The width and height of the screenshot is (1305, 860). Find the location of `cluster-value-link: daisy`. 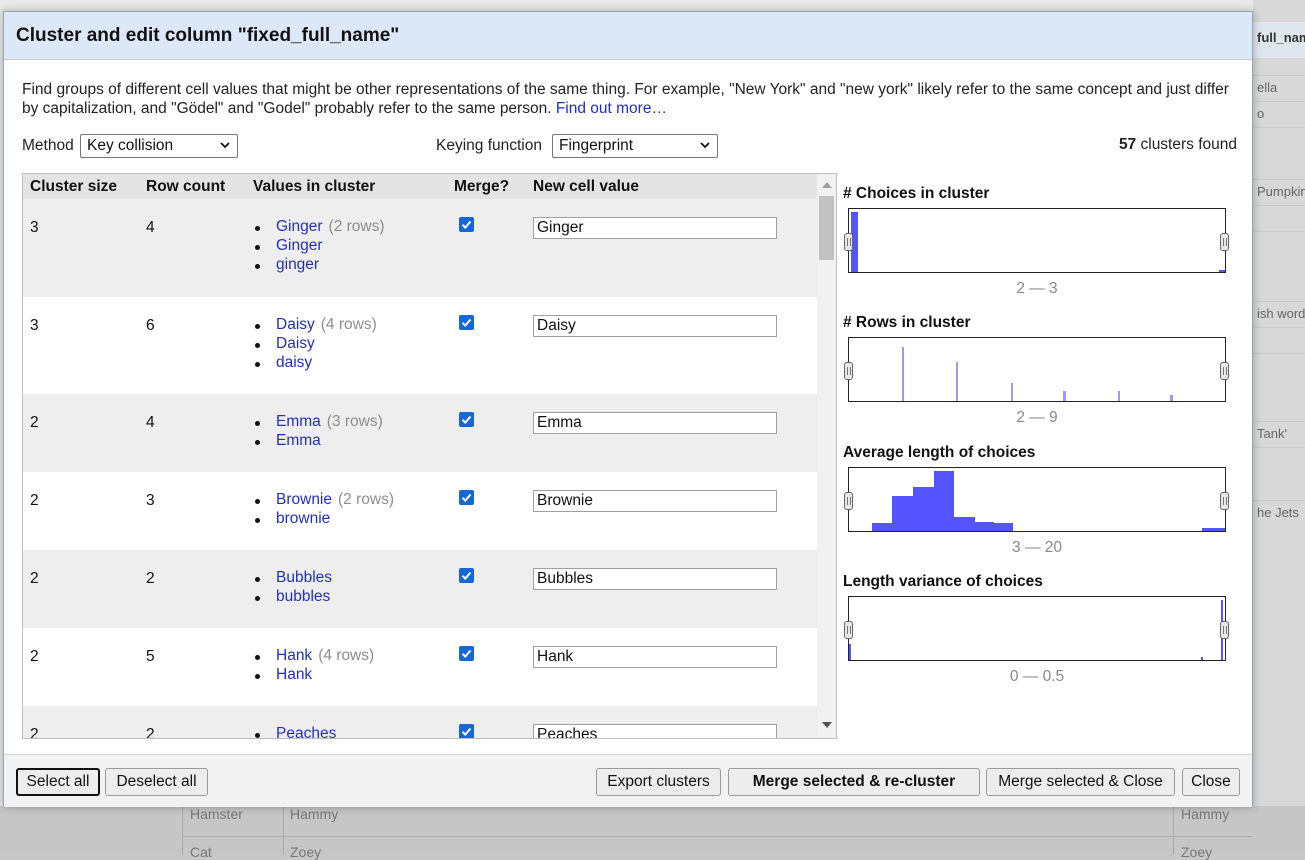

cluster-value-link: daisy is located at coordinates (294, 362).